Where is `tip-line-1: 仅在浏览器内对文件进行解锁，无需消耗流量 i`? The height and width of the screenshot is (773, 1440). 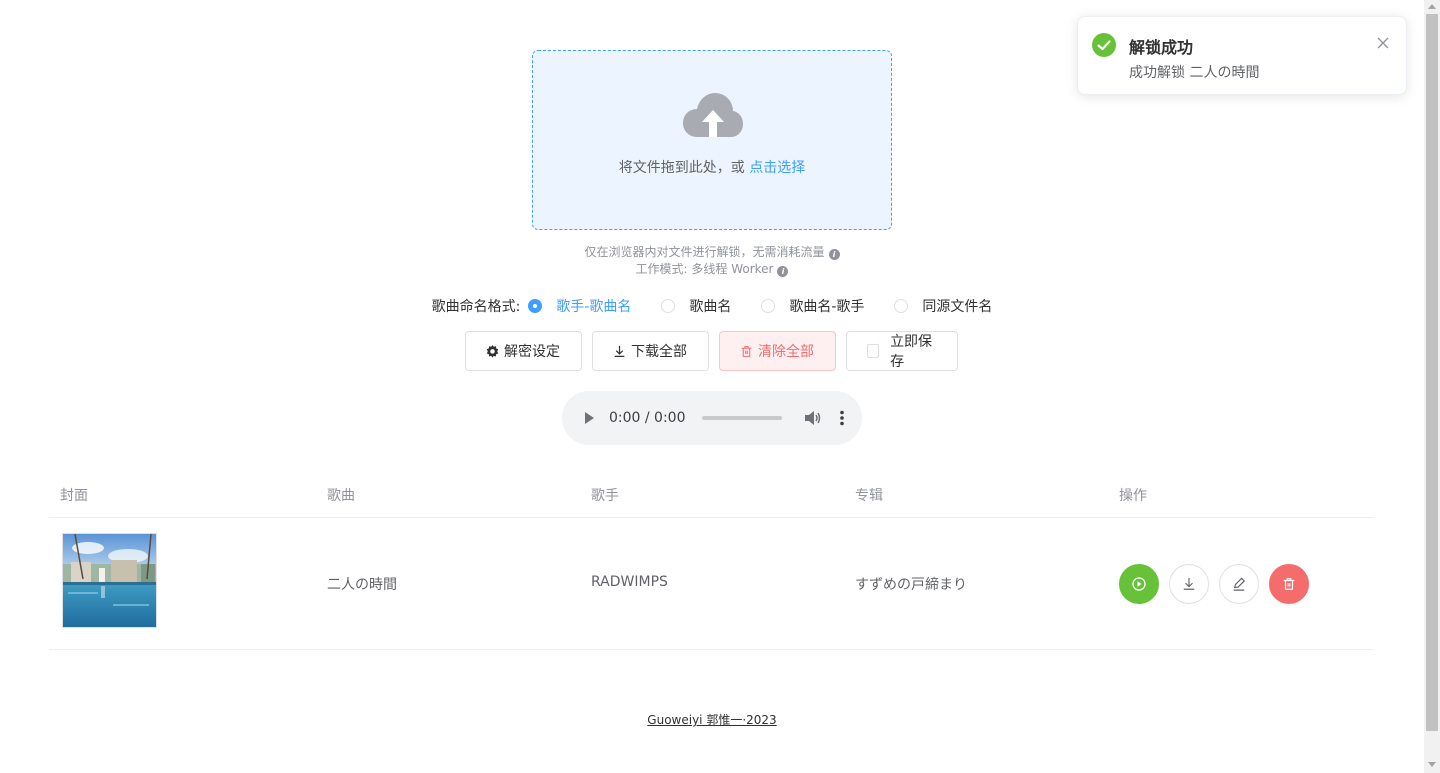
tip-line-1: 仅在浏览器内对文件进行解锁，无需消耗流量 i is located at coordinates (712, 251).